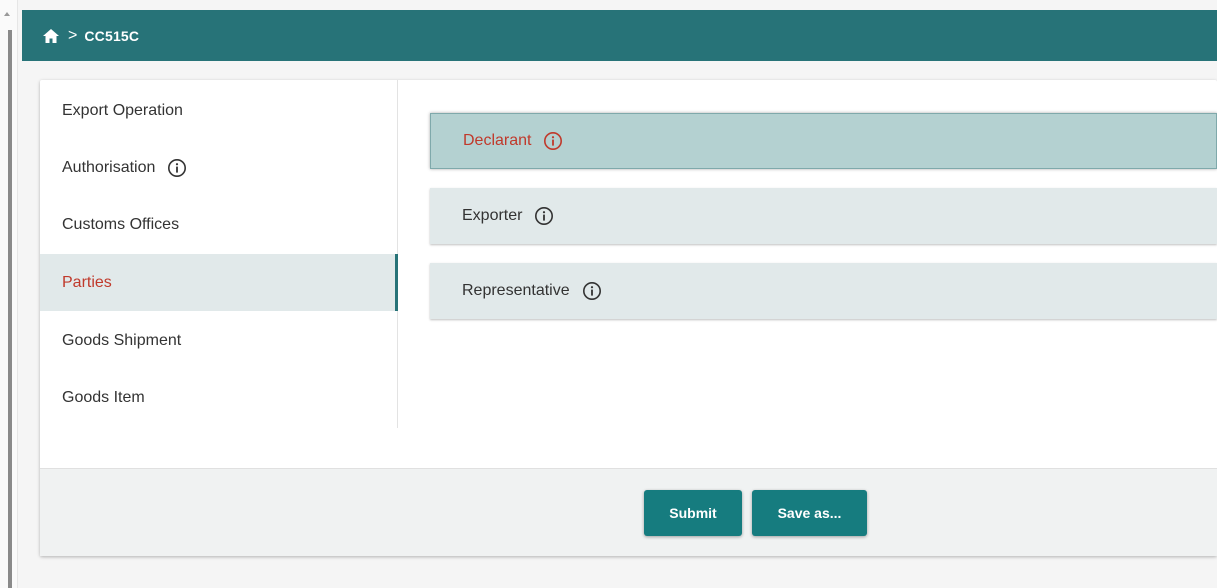 This screenshot has height=588, width=1217. Describe the element at coordinates (823, 216) in the screenshot. I see `panel-exporter: Exporter` at that location.